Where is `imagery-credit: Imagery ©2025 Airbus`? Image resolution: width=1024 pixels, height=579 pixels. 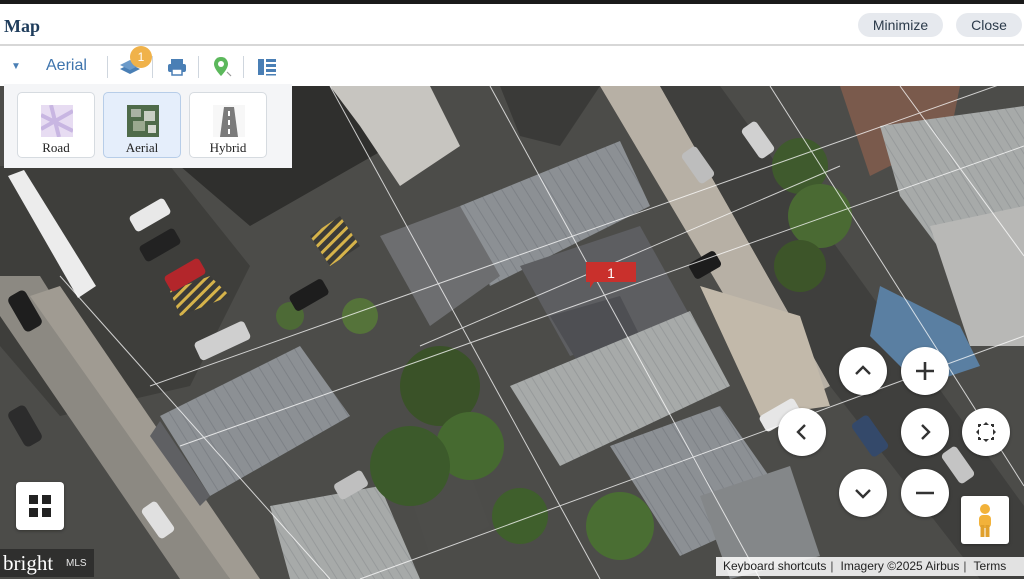 imagery-credit: Imagery ©2025 Airbus is located at coordinates (900, 566).